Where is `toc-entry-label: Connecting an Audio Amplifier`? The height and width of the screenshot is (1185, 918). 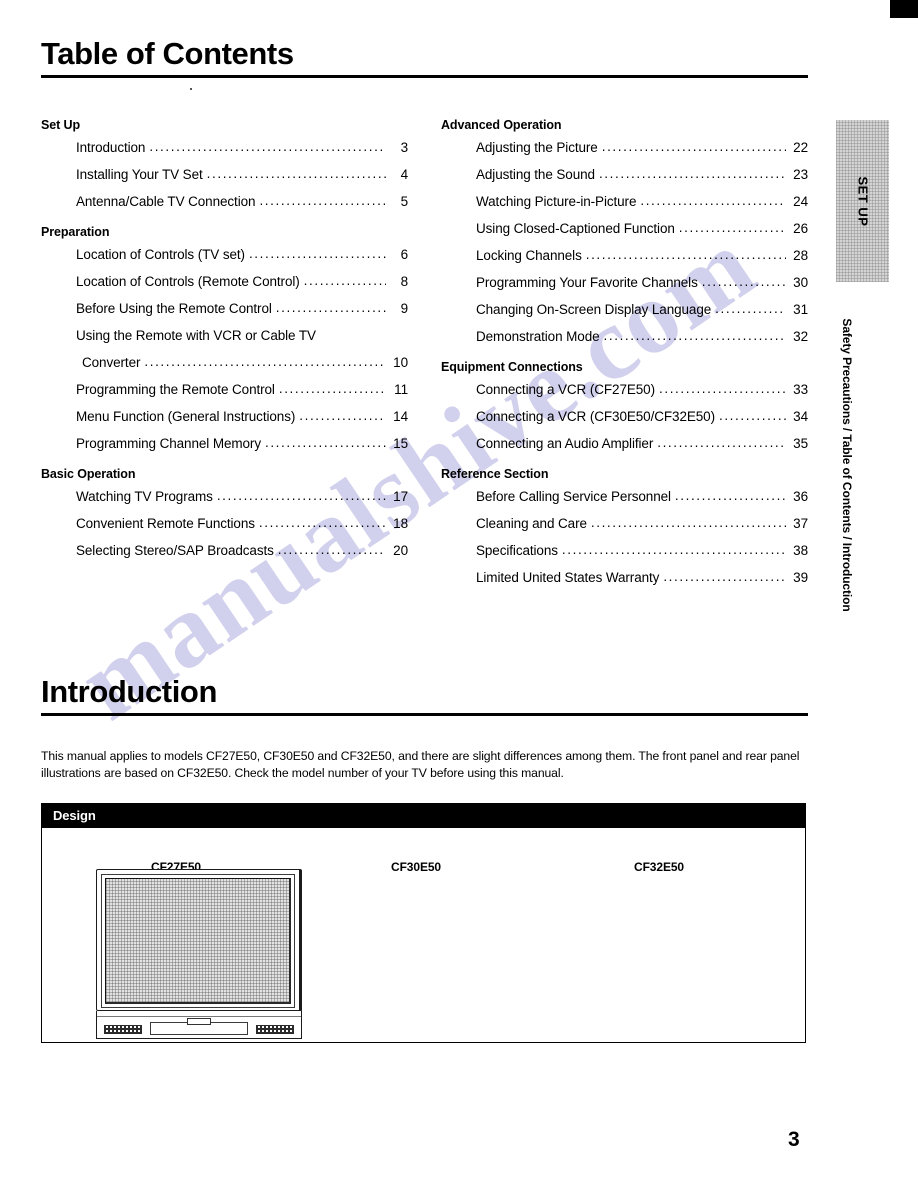
toc-entry-label: Connecting an Audio Amplifier is located at coordinates (565, 443).